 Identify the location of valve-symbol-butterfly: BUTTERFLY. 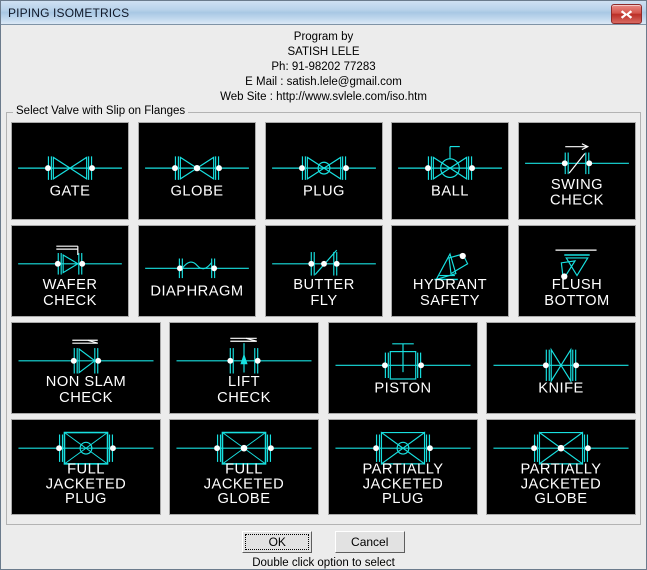
(323, 271).